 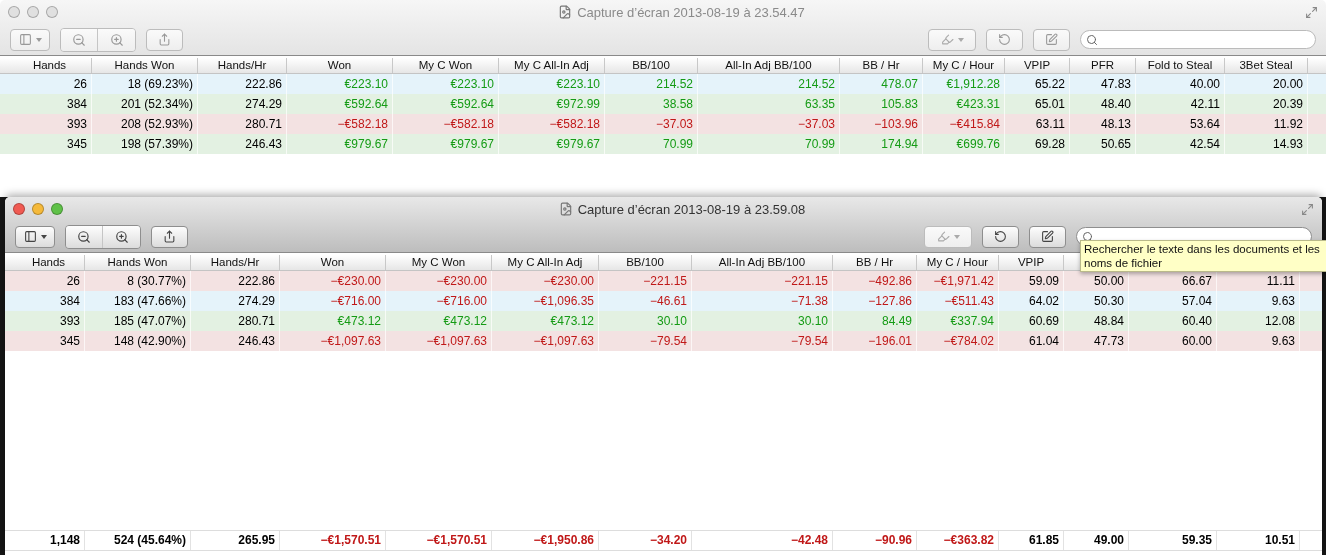 What do you see at coordinates (691, 12) in the screenshot?
I see `window-title: Capture d’écran 2013-08-19 à 23.54.47` at bounding box center [691, 12].